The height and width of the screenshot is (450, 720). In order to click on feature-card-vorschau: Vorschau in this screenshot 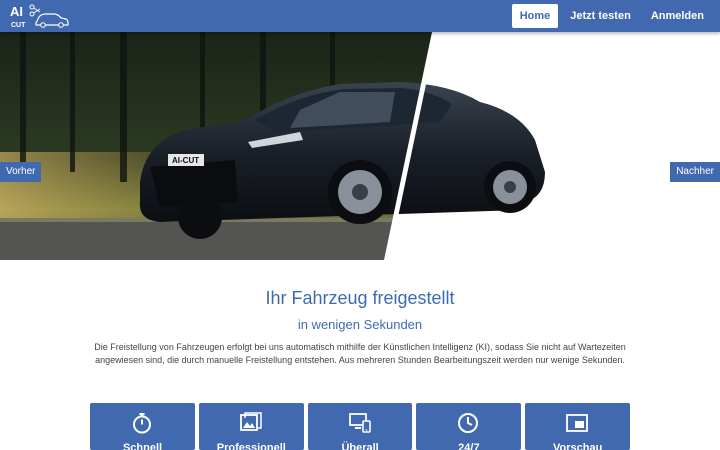, I will do `click(577, 426)`.